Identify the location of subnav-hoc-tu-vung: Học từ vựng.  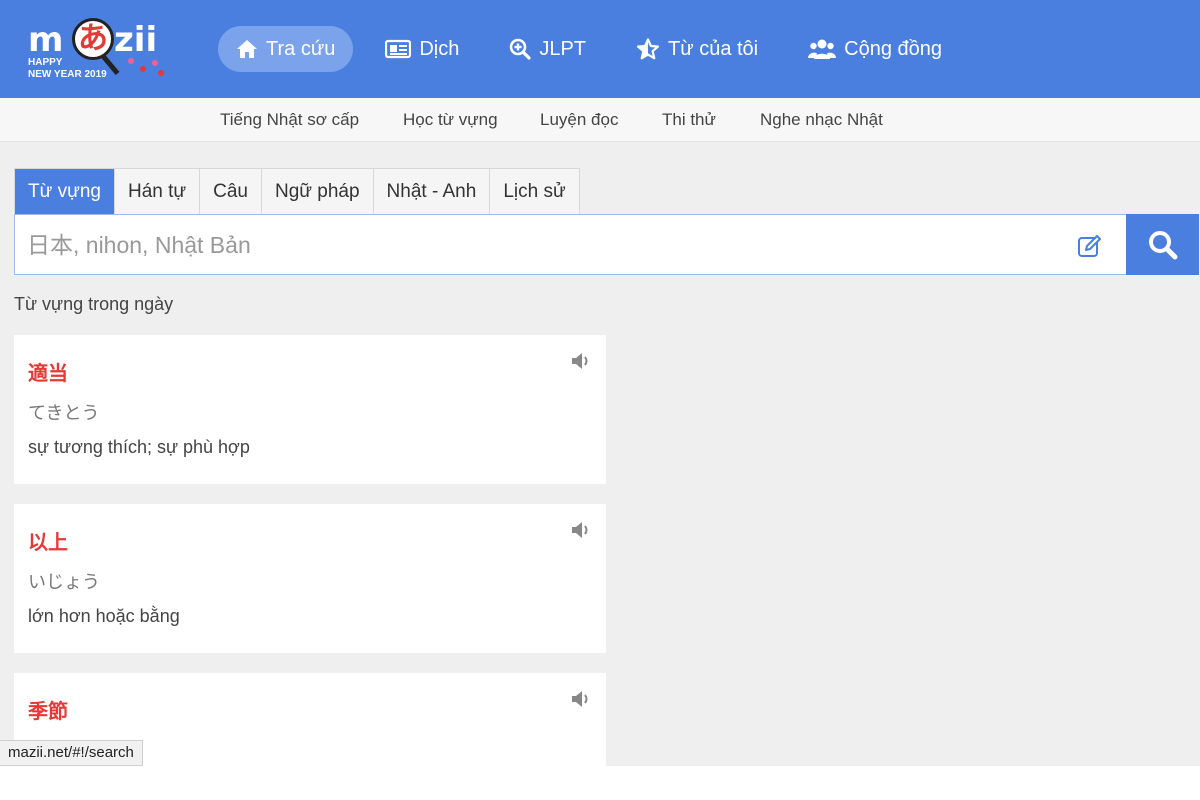
(450, 120).